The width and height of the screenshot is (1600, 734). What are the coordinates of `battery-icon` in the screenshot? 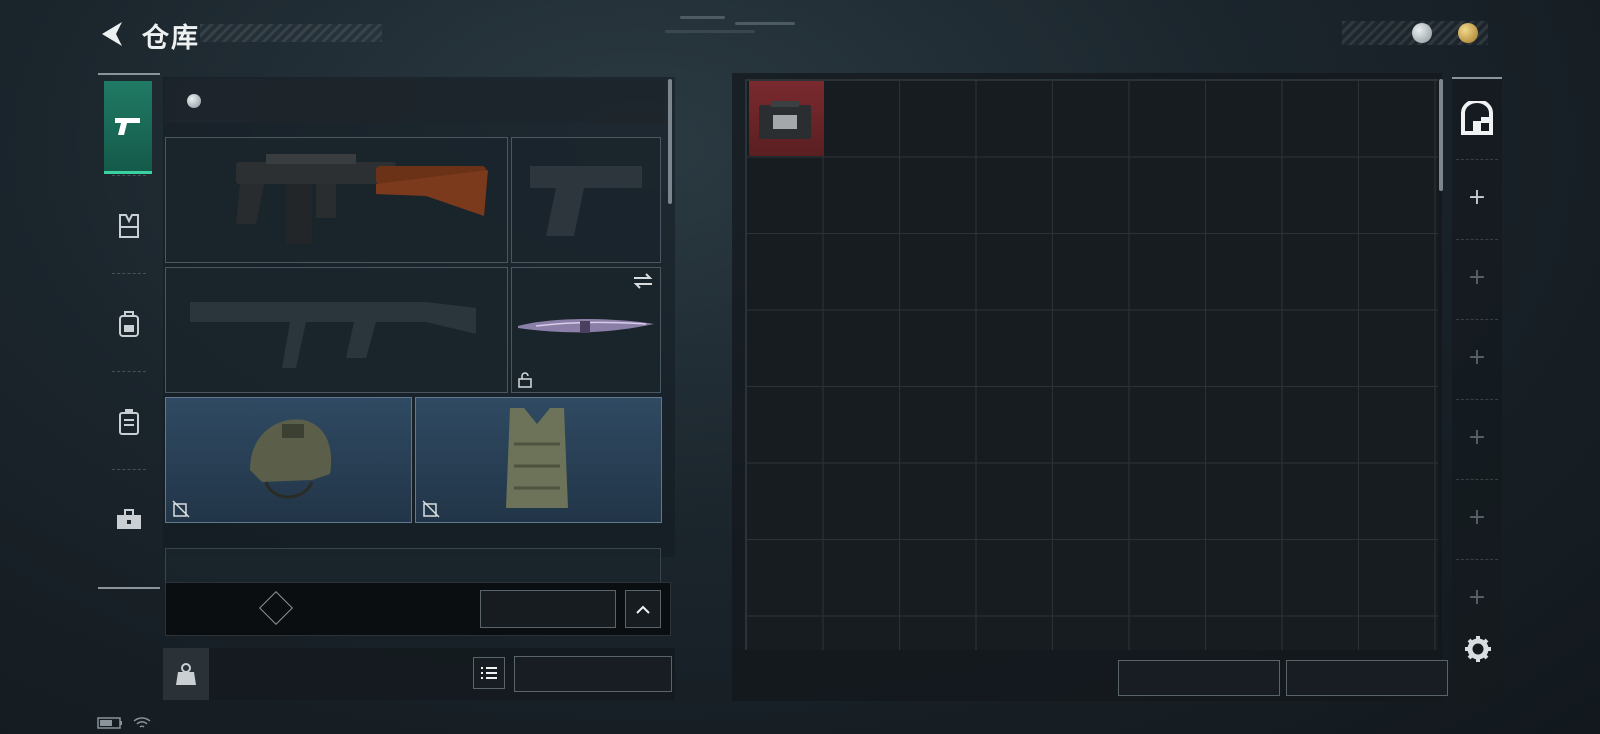 It's located at (109, 723).